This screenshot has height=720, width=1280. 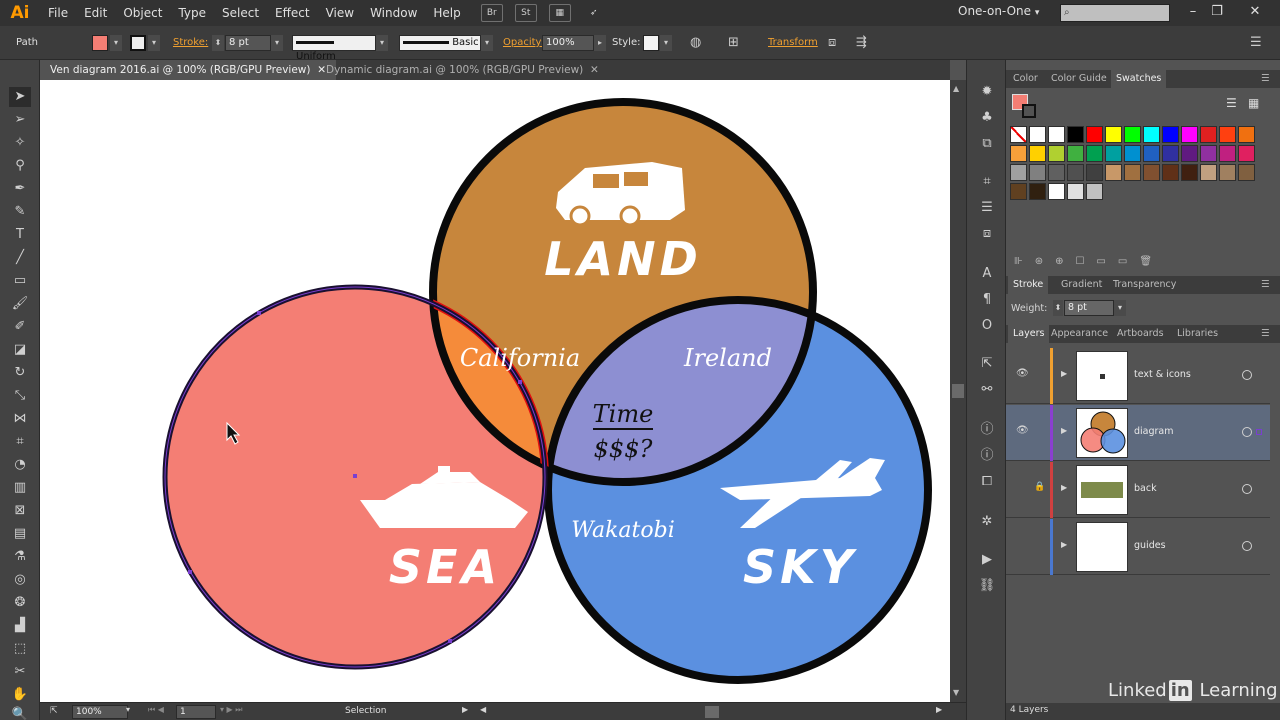 What do you see at coordinates (100, 43) in the screenshot?
I see `fill-color-swatch` at bounding box center [100, 43].